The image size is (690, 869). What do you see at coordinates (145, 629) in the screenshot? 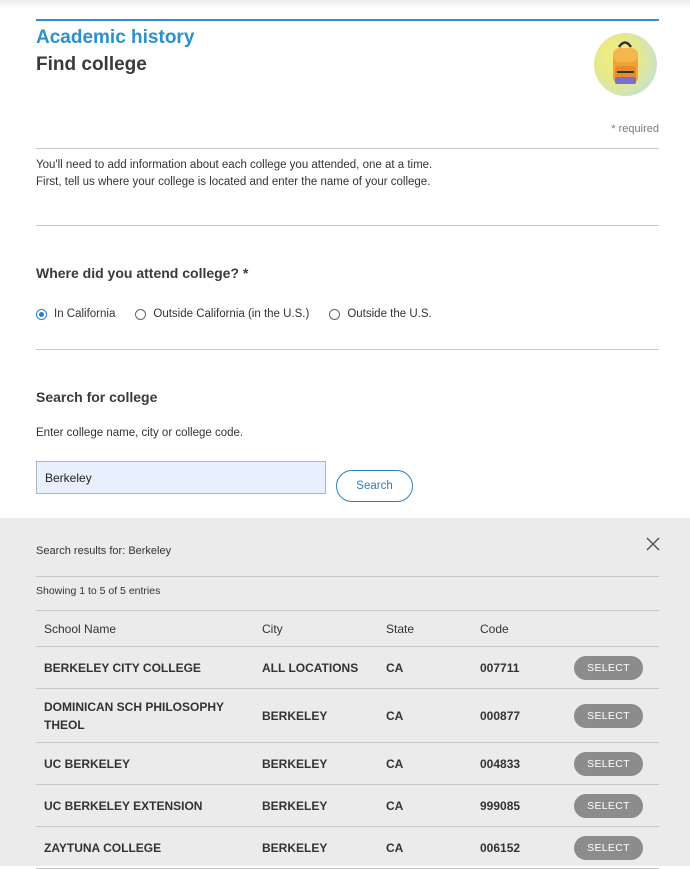
I see `column-header-school-name: School Name` at bounding box center [145, 629].